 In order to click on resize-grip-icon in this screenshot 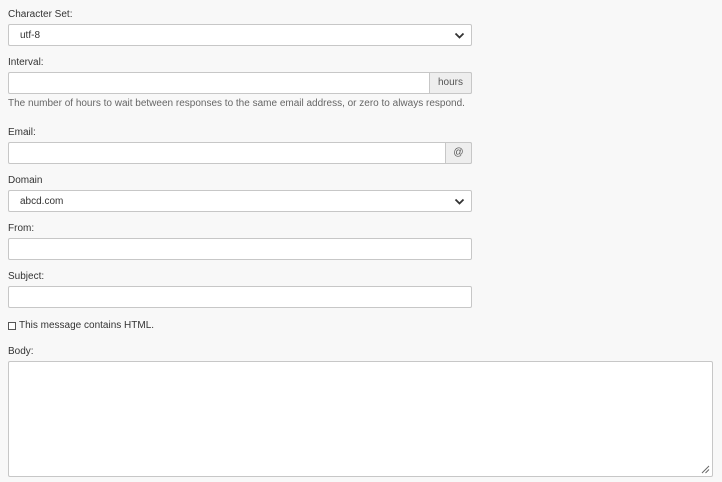, I will do `click(705, 469)`.